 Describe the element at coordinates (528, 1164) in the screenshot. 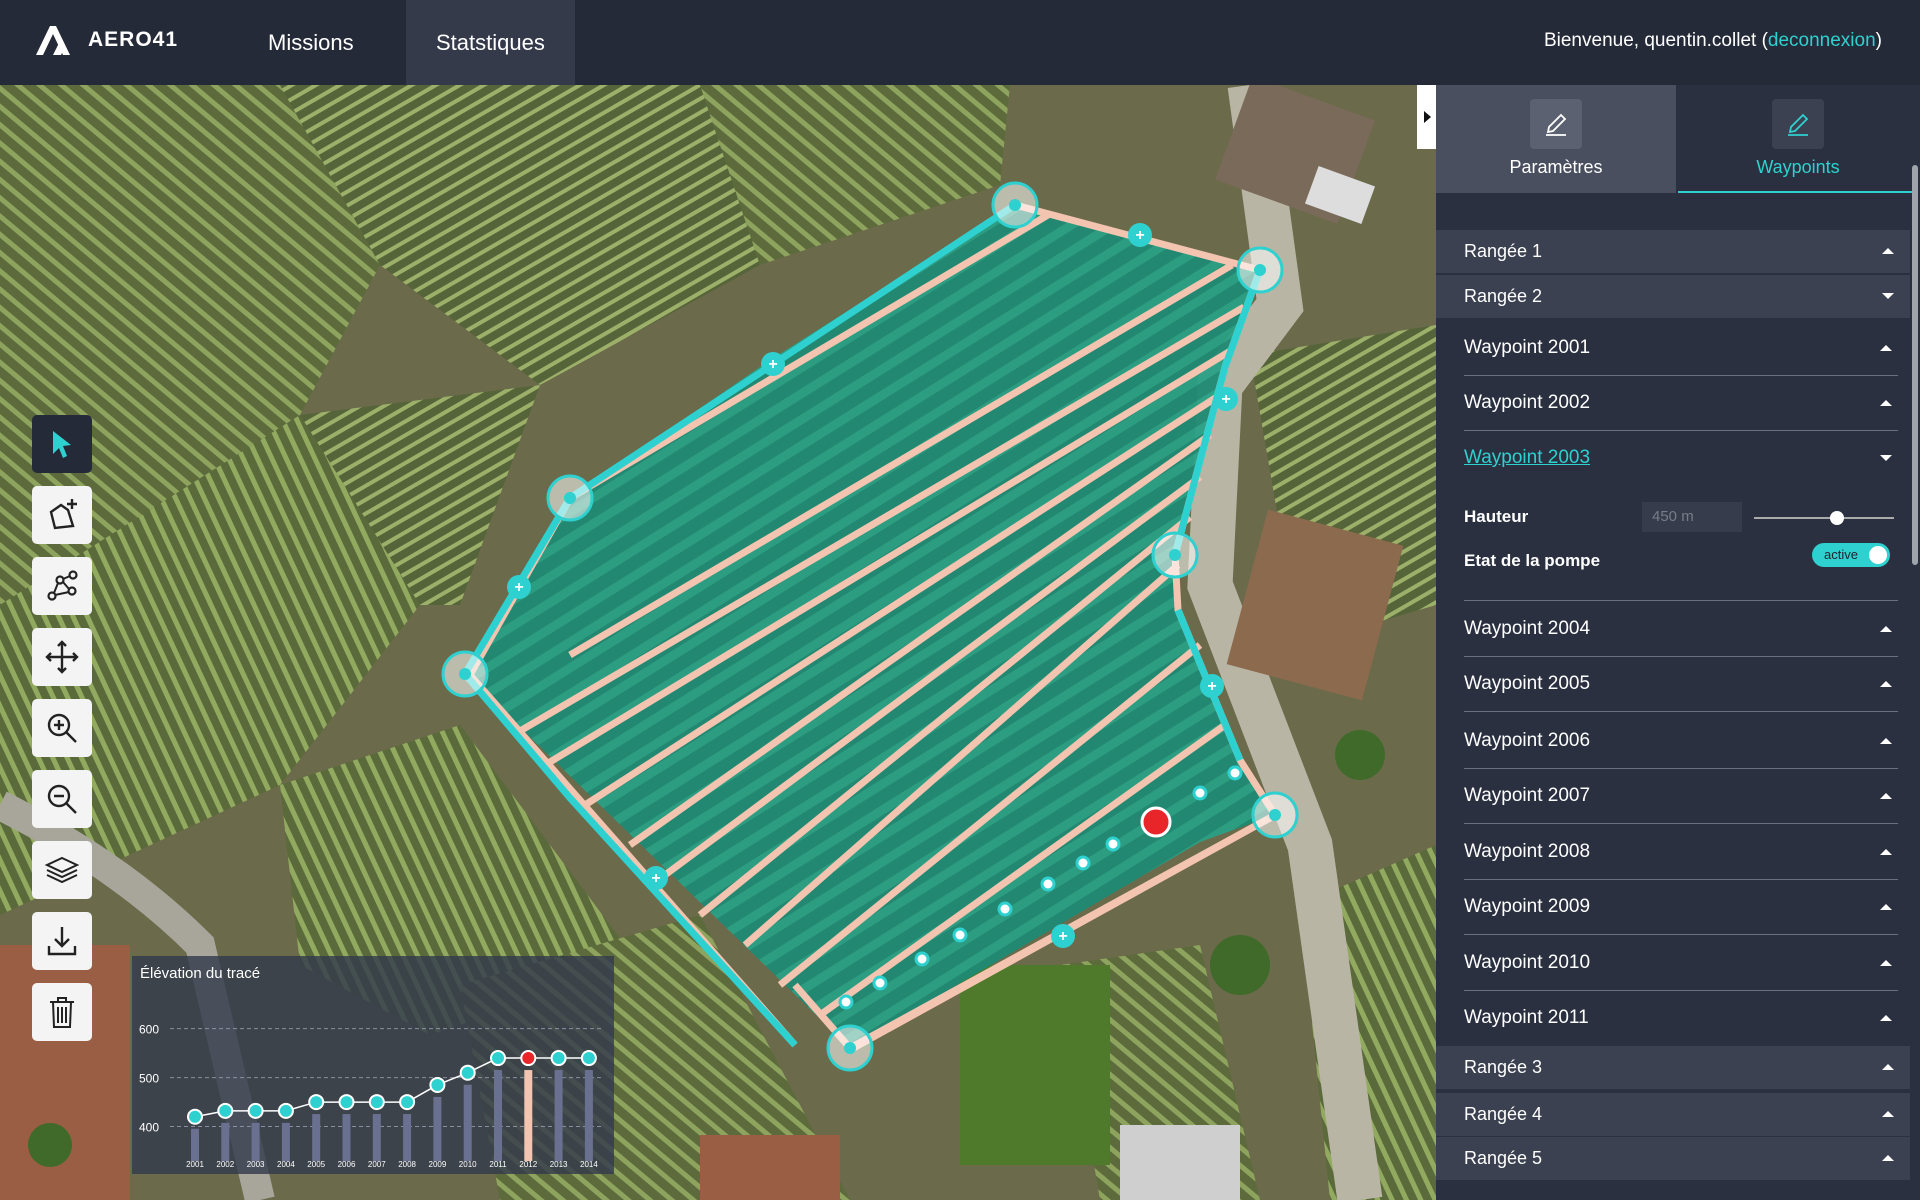

I see `elevation-x-tick: 2012` at that location.